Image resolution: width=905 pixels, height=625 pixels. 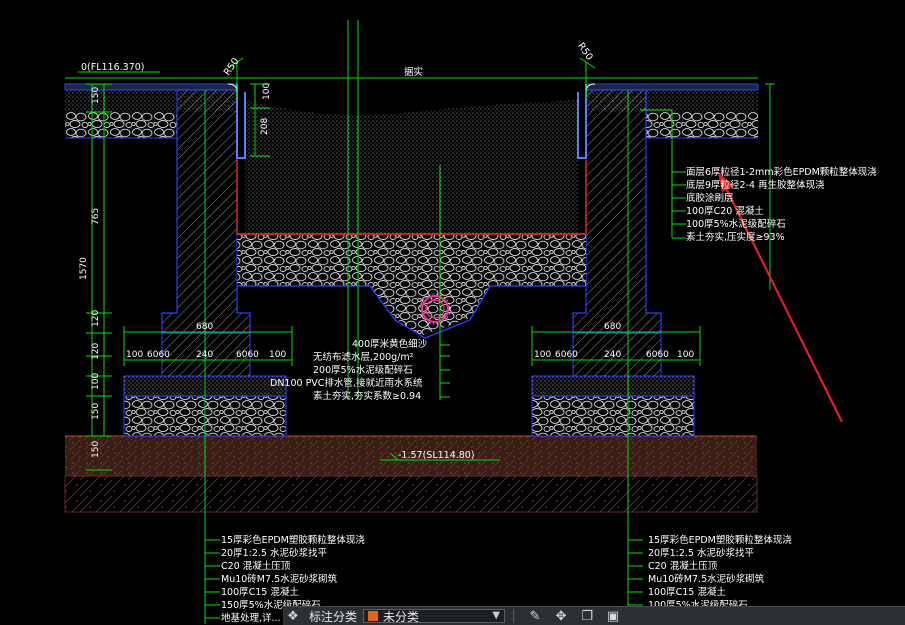 What do you see at coordinates (96, 95) in the screenshot?
I see `left-dim-1: 150` at bounding box center [96, 95].